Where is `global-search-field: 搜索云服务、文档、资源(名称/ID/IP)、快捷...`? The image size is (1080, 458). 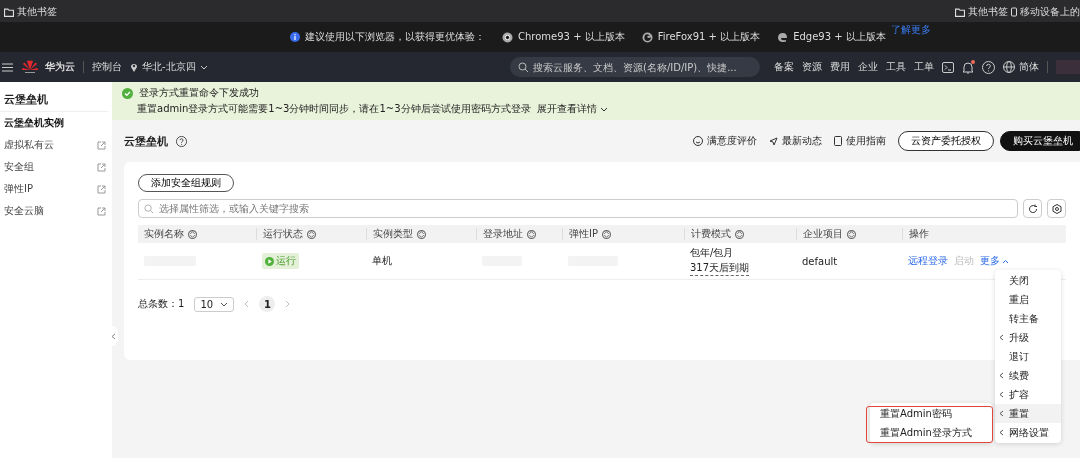 global-search-field: 搜索云服务、文档、资源(名称/ID/IP)、快捷... is located at coordinates (635, 67).